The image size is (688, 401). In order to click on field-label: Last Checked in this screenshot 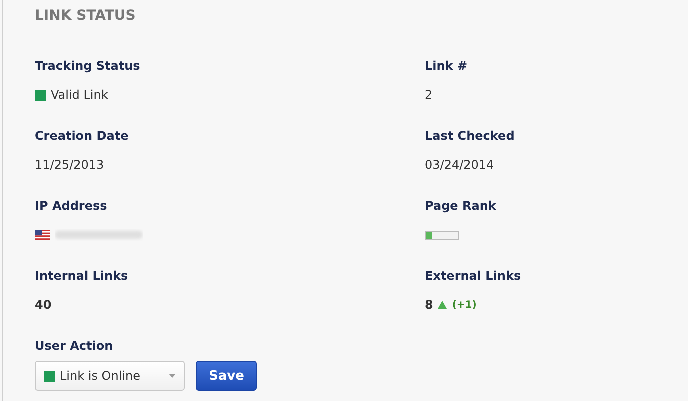, I will do `click(470, 137)`.